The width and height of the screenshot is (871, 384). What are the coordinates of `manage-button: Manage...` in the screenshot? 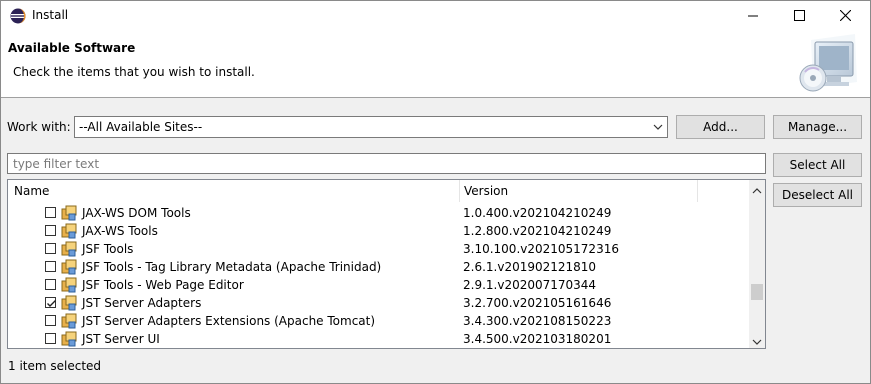 It's located at (817, 127).